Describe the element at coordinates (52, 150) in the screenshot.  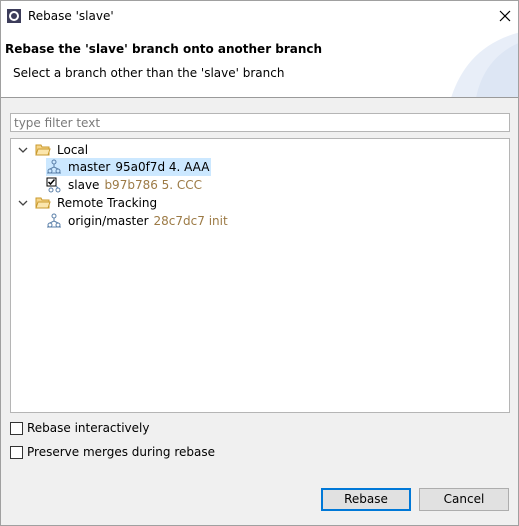
I see `tree-node-local: Local` at that location.